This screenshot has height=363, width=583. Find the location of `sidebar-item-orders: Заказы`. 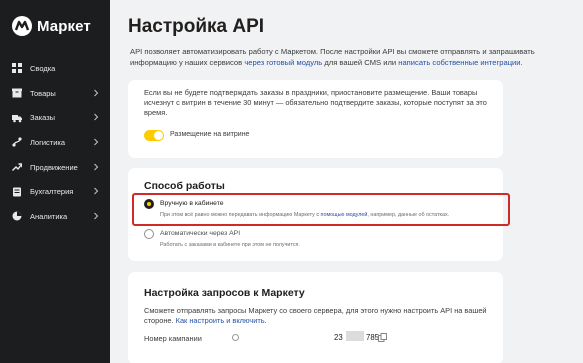

sidebar-item-orders: Заказы is located at coordinates (55, 117).